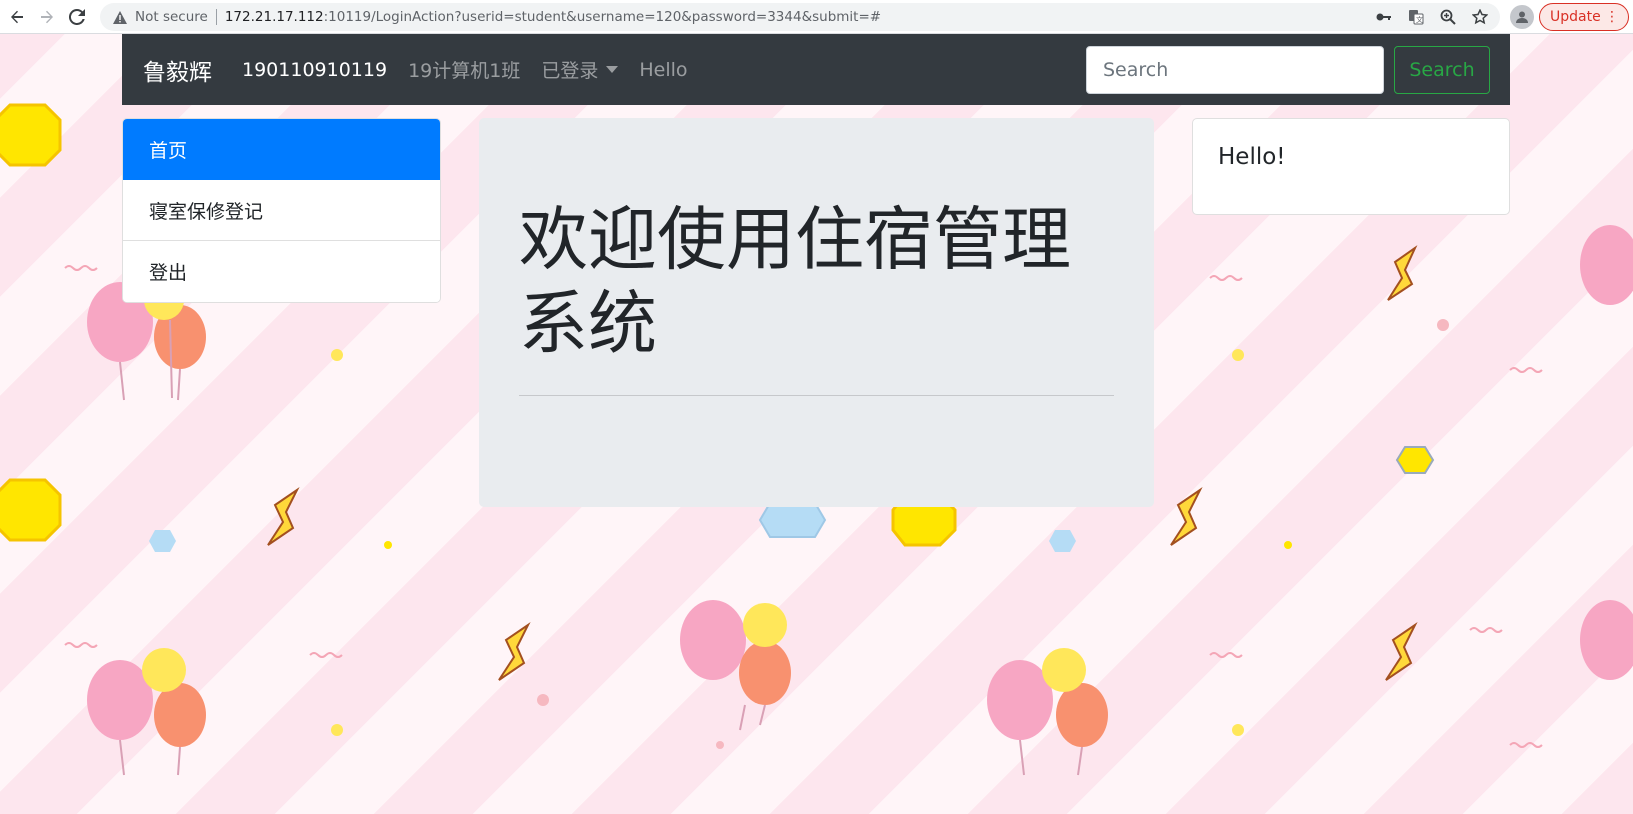 Image resolution: width=1633 pixels, height=814 pixels. I want to click on sidebar-item-home: 首页, so click(281, 149).